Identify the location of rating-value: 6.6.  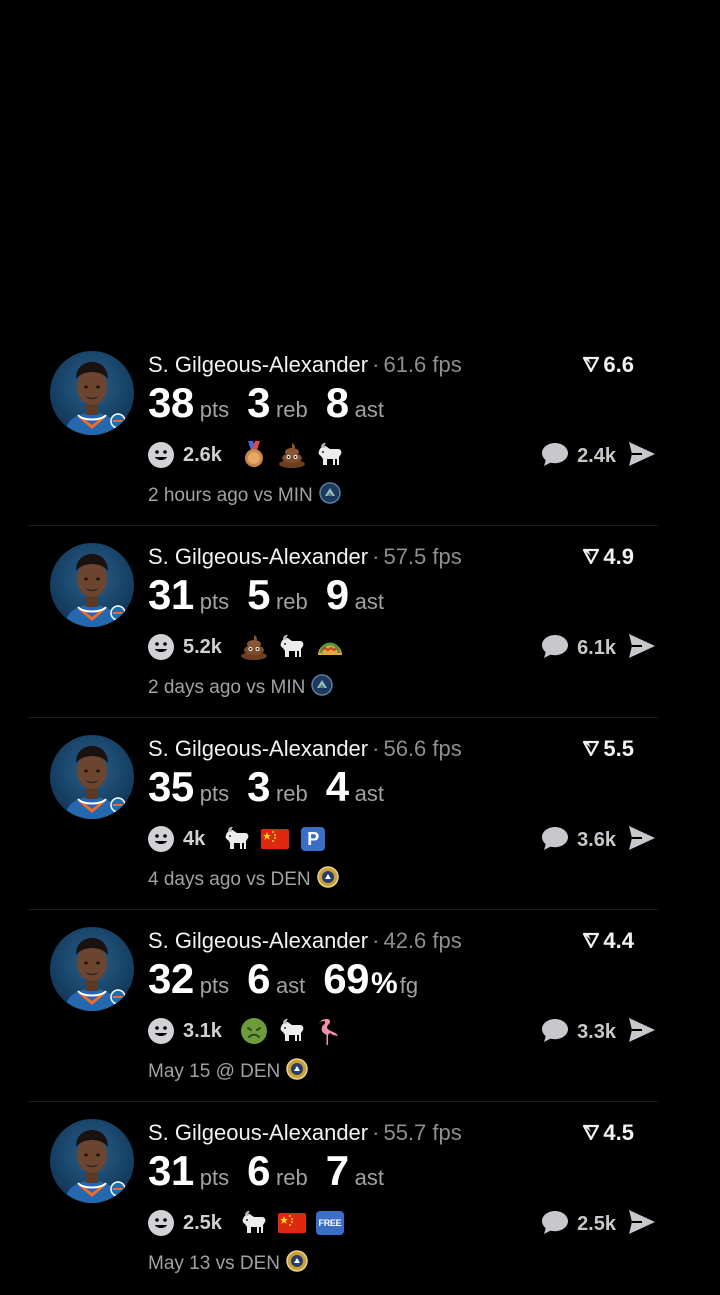
(618, 364).